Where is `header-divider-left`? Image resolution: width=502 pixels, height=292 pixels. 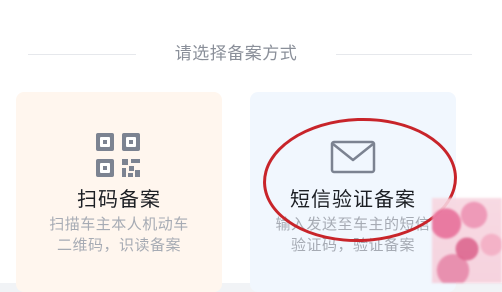
header-divider-left is located at coordinates (82, 54).